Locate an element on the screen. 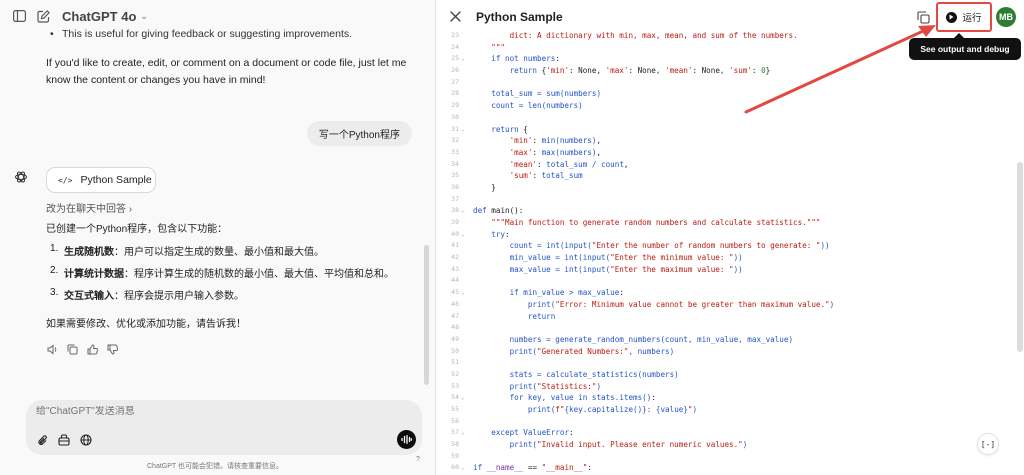 The height and width of the screenshot is (475, 1024). code-text: } is located at coordinates (484, 188).